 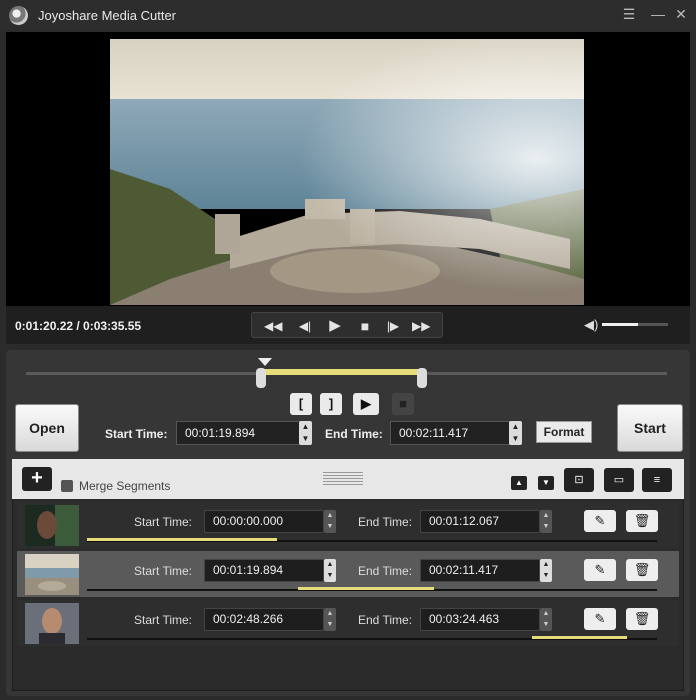 What do you see at coordinates (519, 483) in the screenshot?
I see `move-up-icon: ▲` at bounding box center [519, 483].